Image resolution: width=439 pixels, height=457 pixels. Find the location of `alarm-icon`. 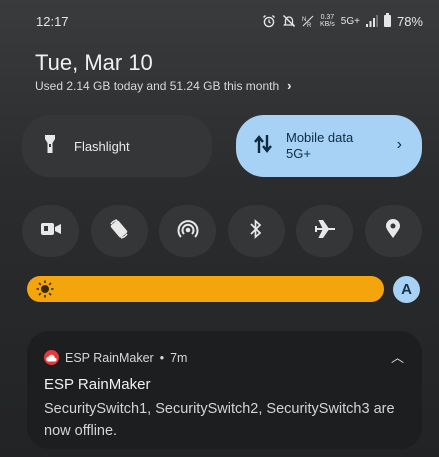

alarm-icon is located at coordinates (269, 21).